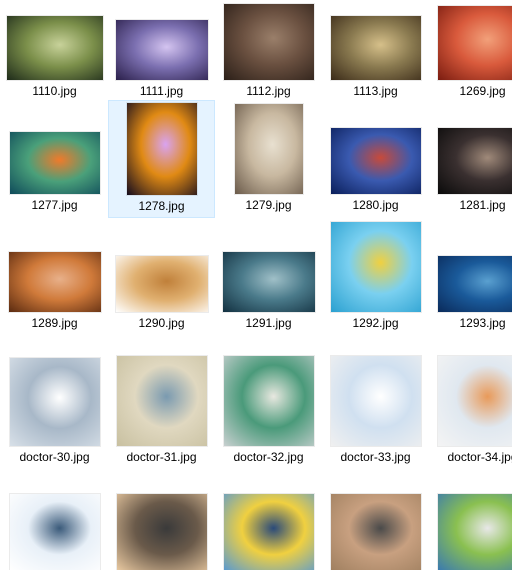  I want to click on file-name-label: doctor-31.jpg, so click(161, 457).